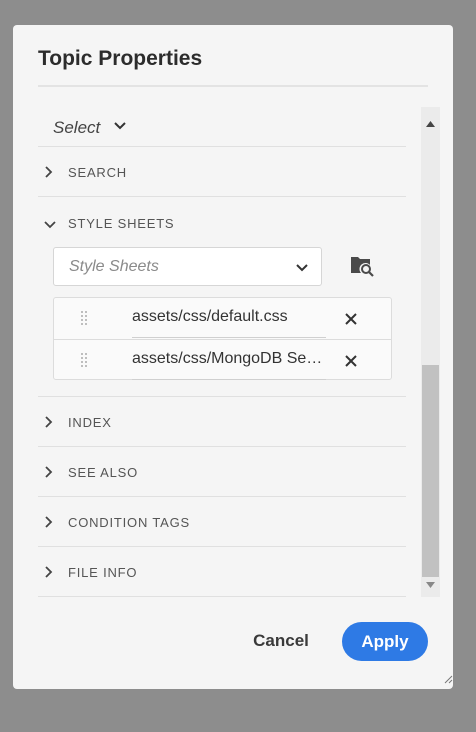 The image size is (476, 732). Describe the element at coordinates (281, 641) in the screenshot. I see `cancel-button: Cancel` at that location.